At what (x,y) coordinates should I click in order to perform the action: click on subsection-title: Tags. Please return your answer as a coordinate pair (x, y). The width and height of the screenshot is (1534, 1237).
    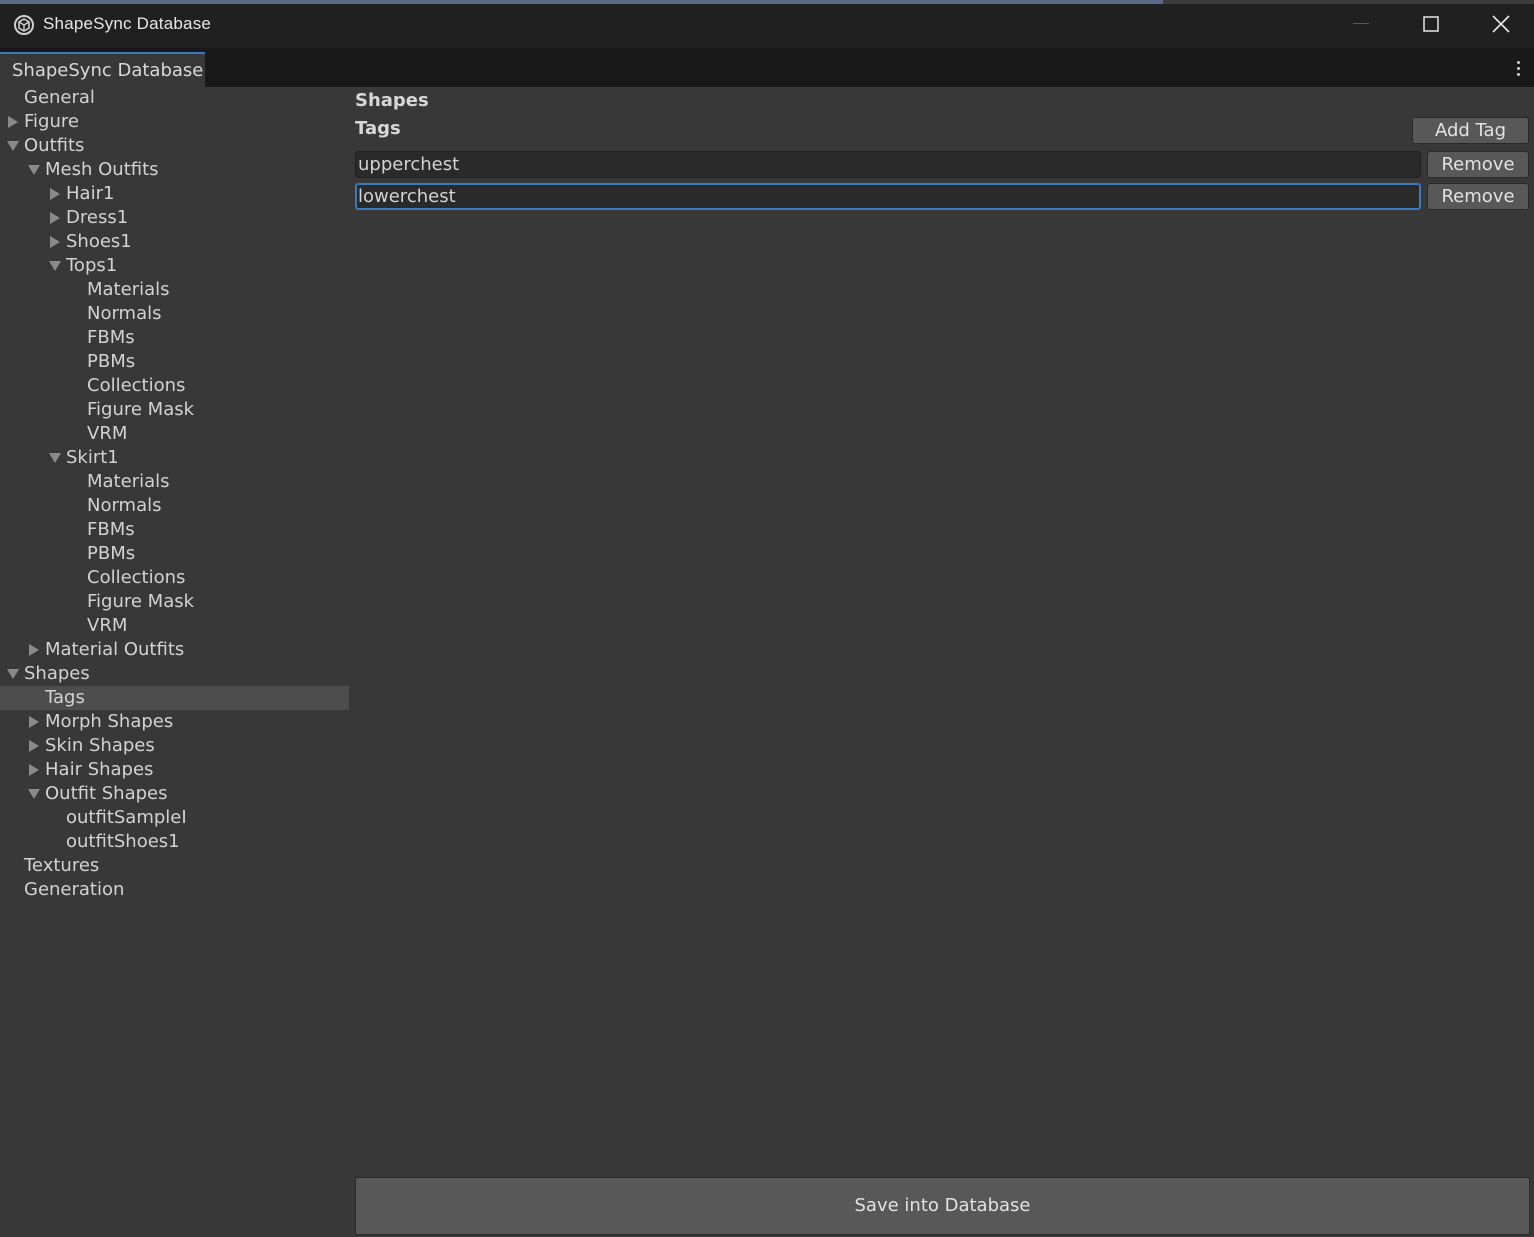
    Looking at the image, I should click on (378, 128).